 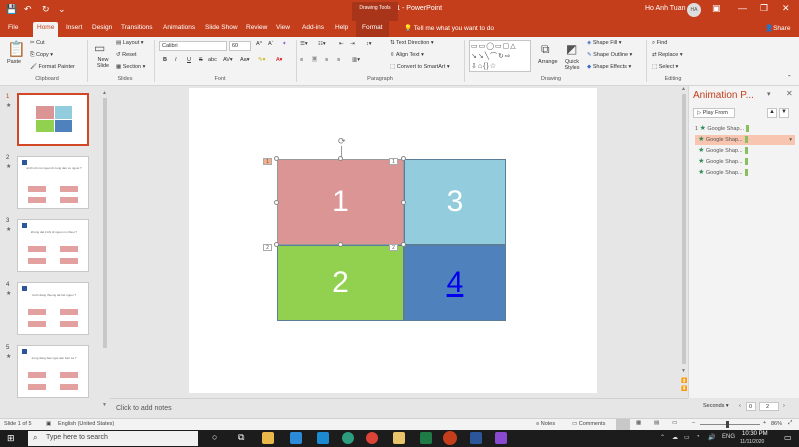 I want to click on tab-slide-show: Slide Show, so click(x=221, y=27).